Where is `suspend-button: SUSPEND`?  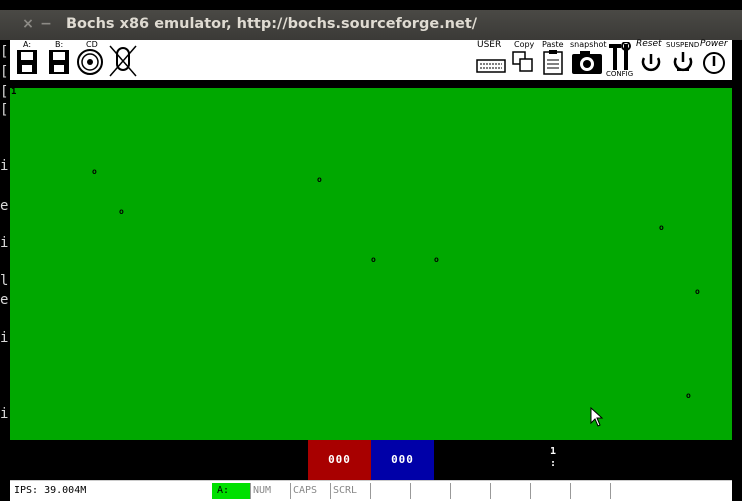 suspend-button: SUSPEND is located at coordinates (683, 59).